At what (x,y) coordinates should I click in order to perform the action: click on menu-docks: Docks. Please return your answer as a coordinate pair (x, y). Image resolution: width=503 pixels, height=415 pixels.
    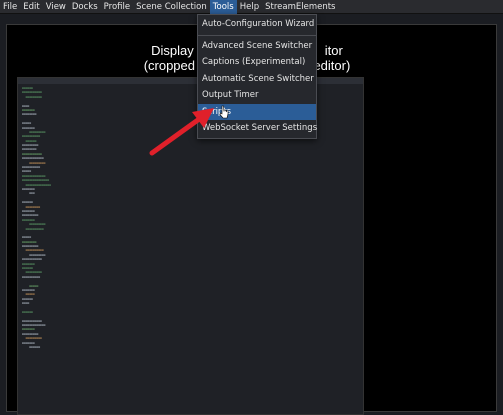
    Looking at the image, I should click on (85, 7).